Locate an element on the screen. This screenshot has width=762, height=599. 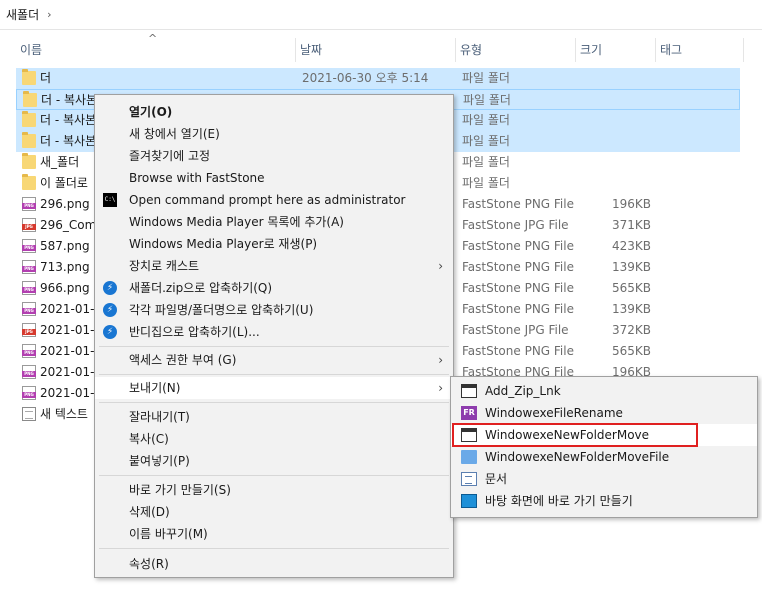
column-header-date: 날짜 is located at coordinates (376, 50).